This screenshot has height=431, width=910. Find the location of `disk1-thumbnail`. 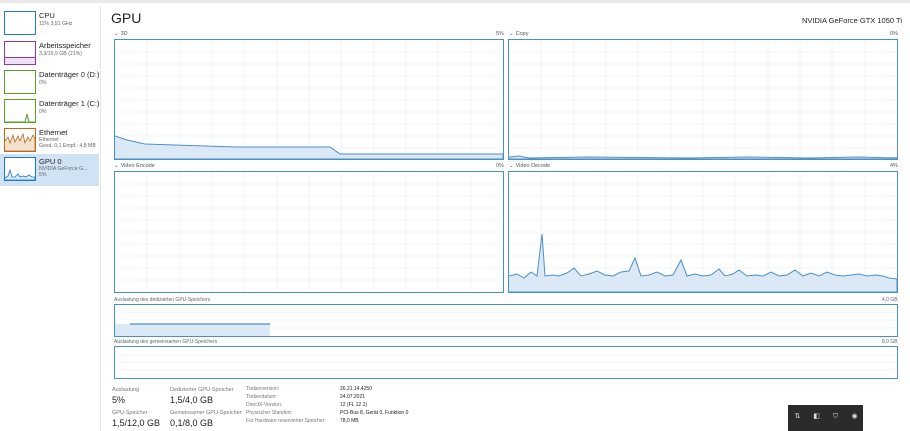

disk1-thumbnail is located at coordinates (20, 111).